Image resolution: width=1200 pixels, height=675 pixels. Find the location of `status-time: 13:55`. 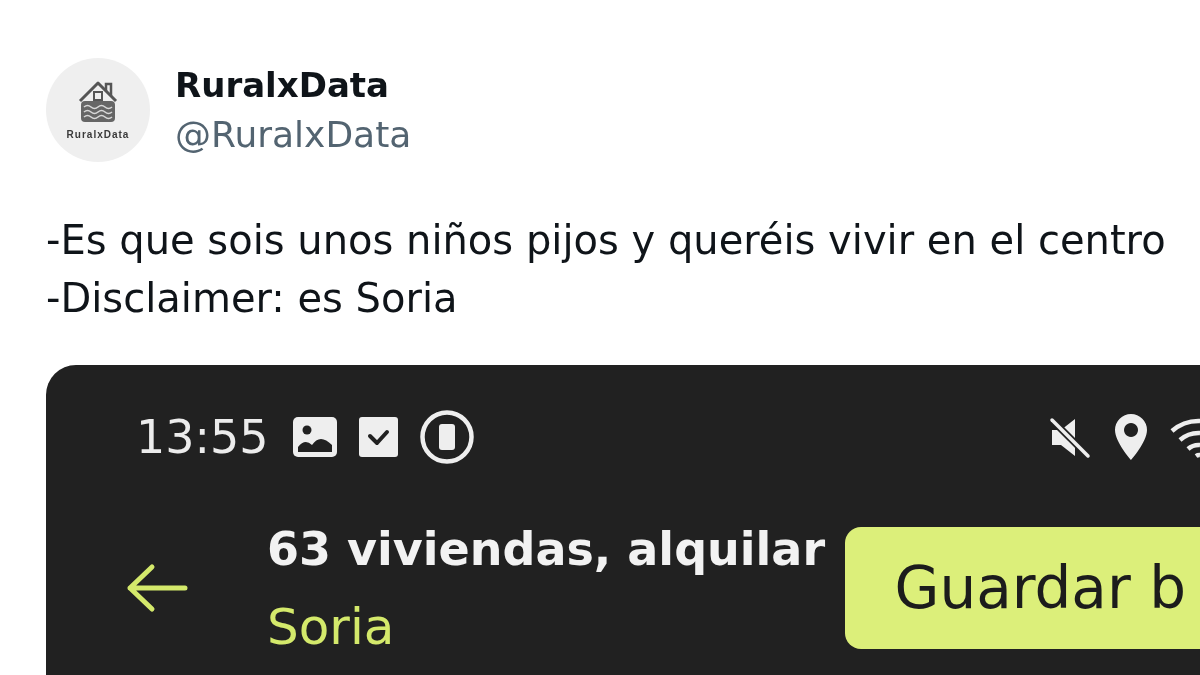

status-time: 13:55 is located at coordinates (202, 437).